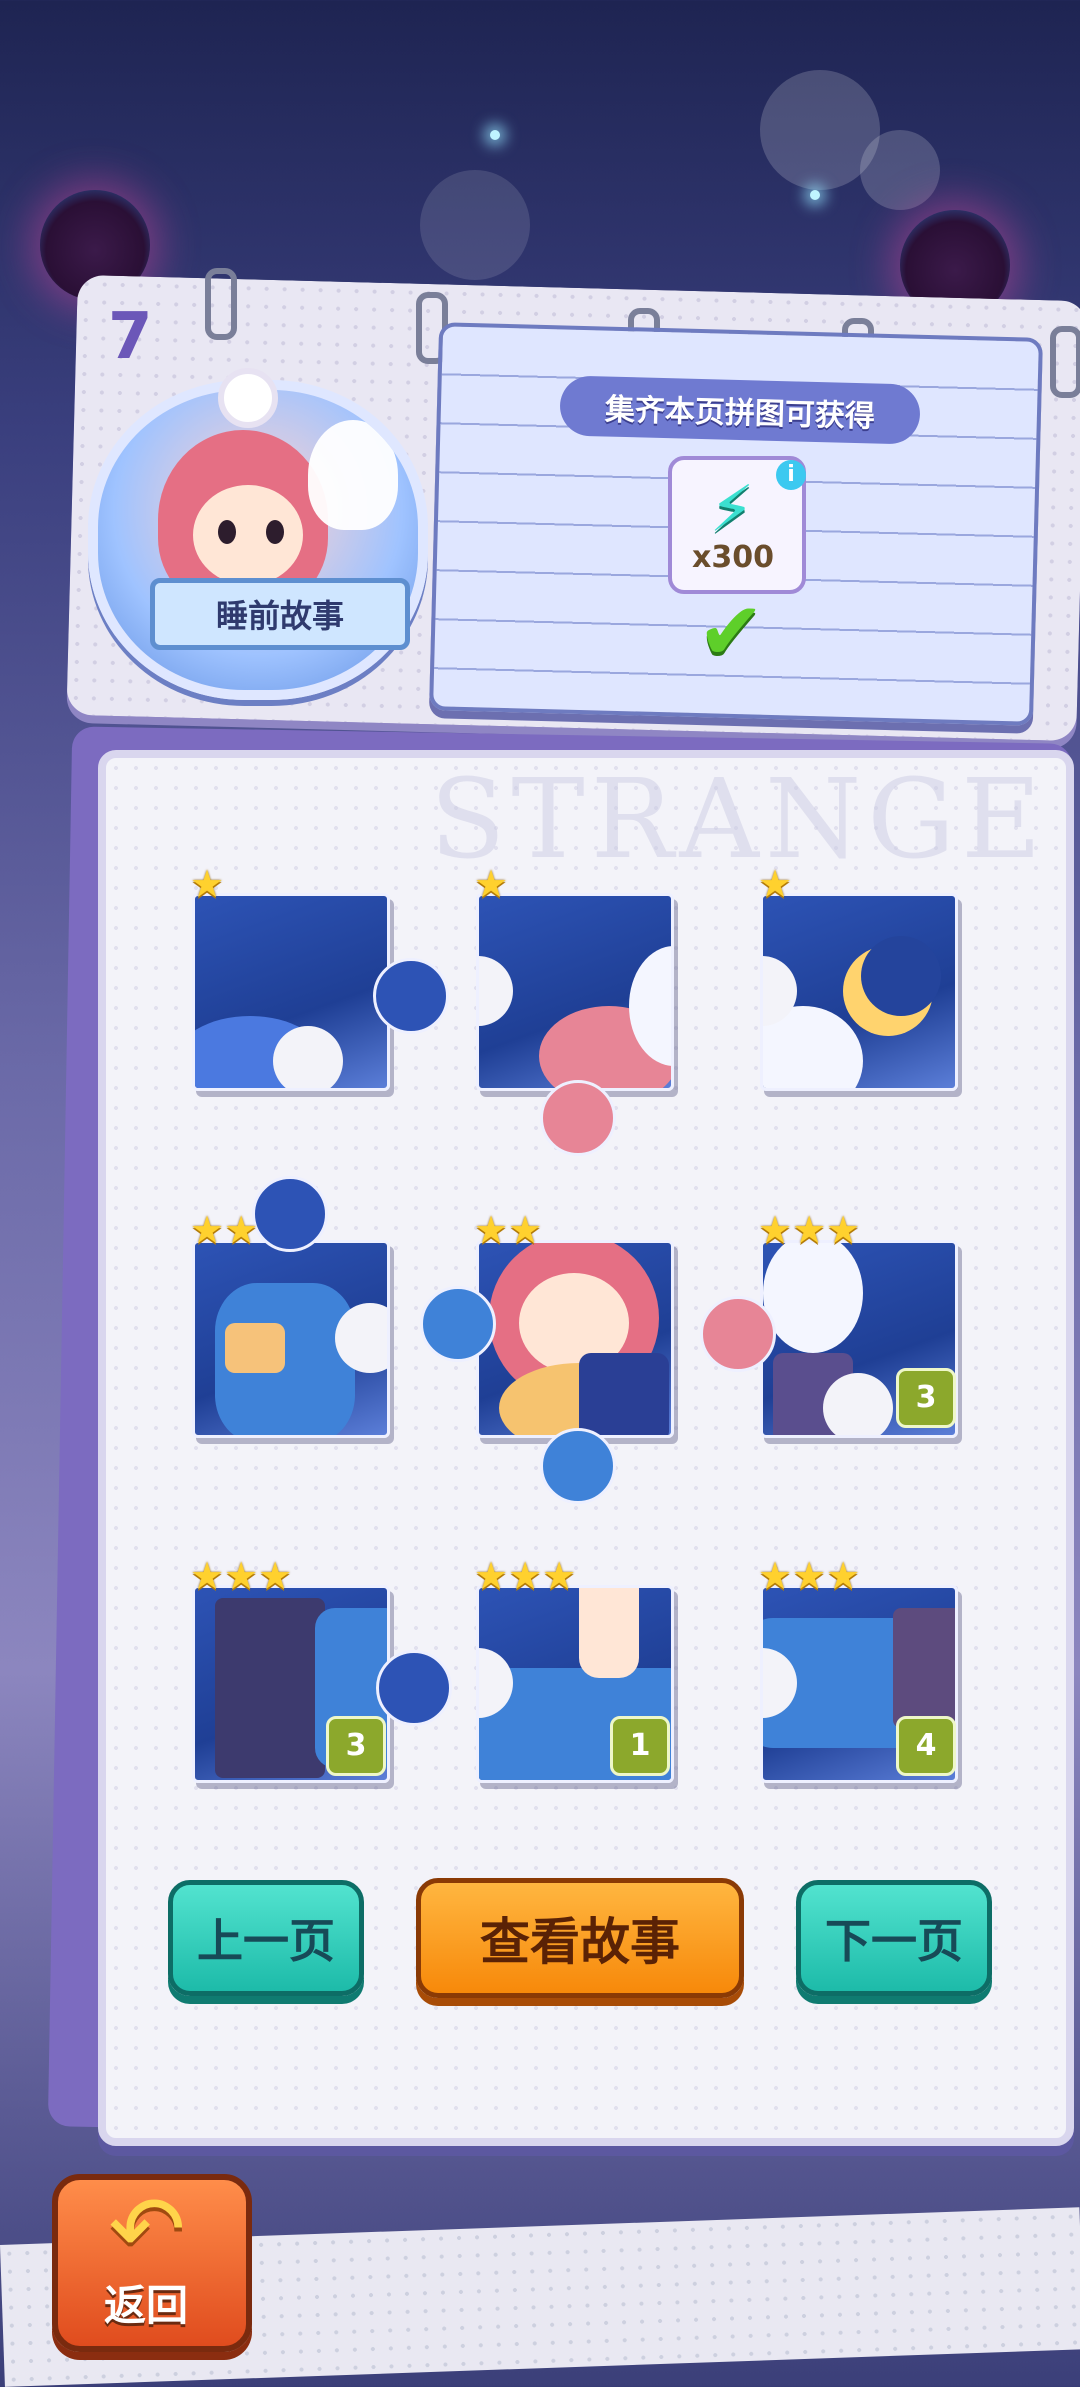 The image size is (1080, 2387). Describe the element at coordinates (740, 410) in the screenshot. I see `reward-title: 集齐本页拼图可获得` at that location.